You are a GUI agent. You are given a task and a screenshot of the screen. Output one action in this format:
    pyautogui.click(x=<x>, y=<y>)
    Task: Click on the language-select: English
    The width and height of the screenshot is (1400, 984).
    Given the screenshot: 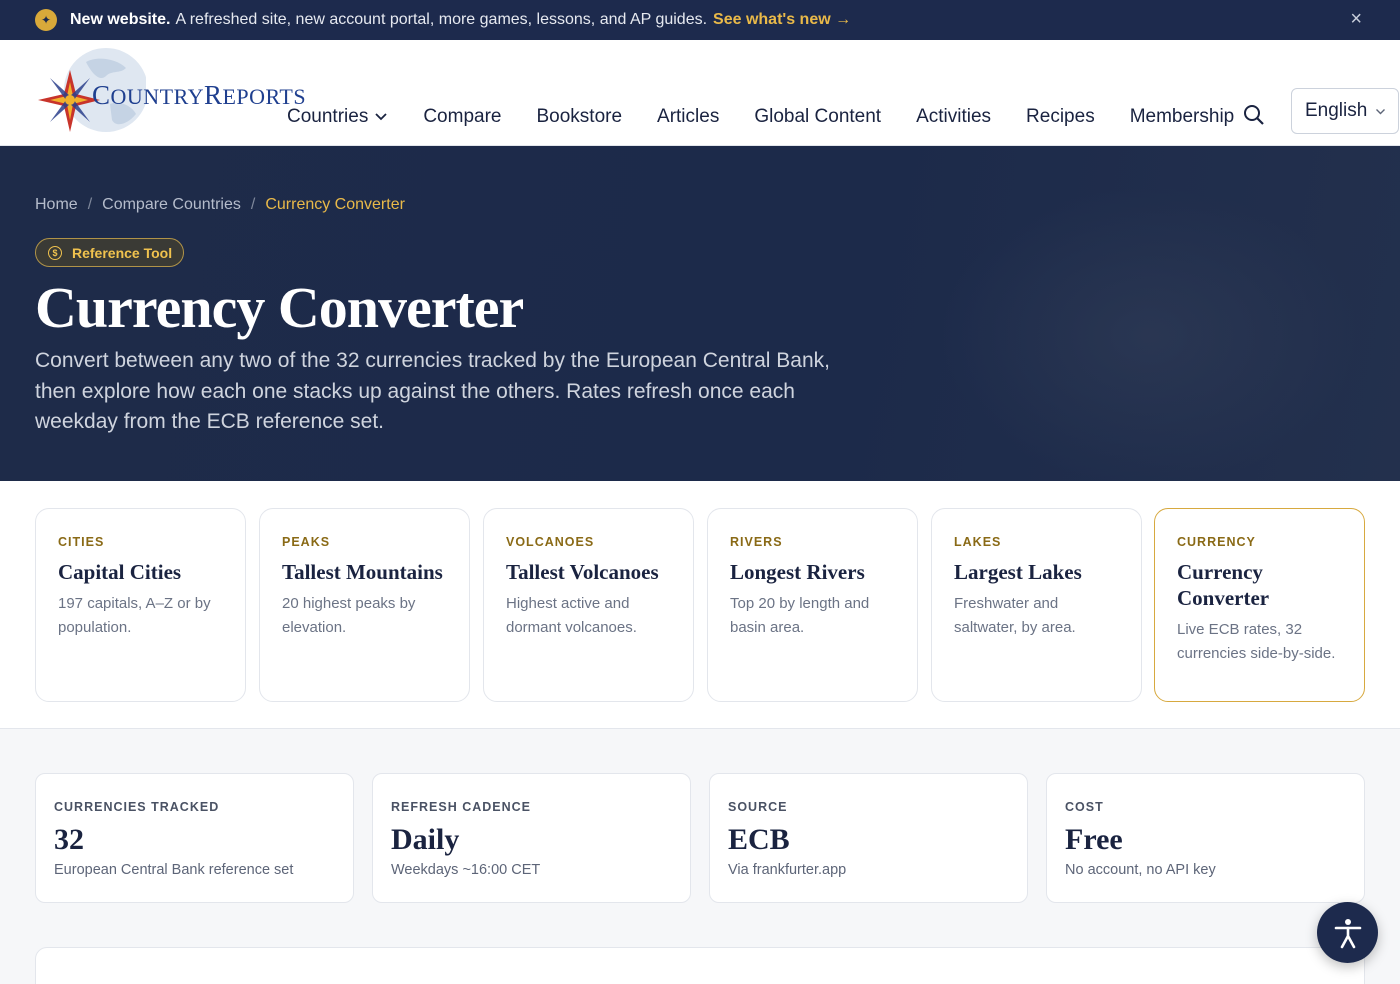 What is the action you would take?
    pyautogui.click(x=1345, y=111)
    